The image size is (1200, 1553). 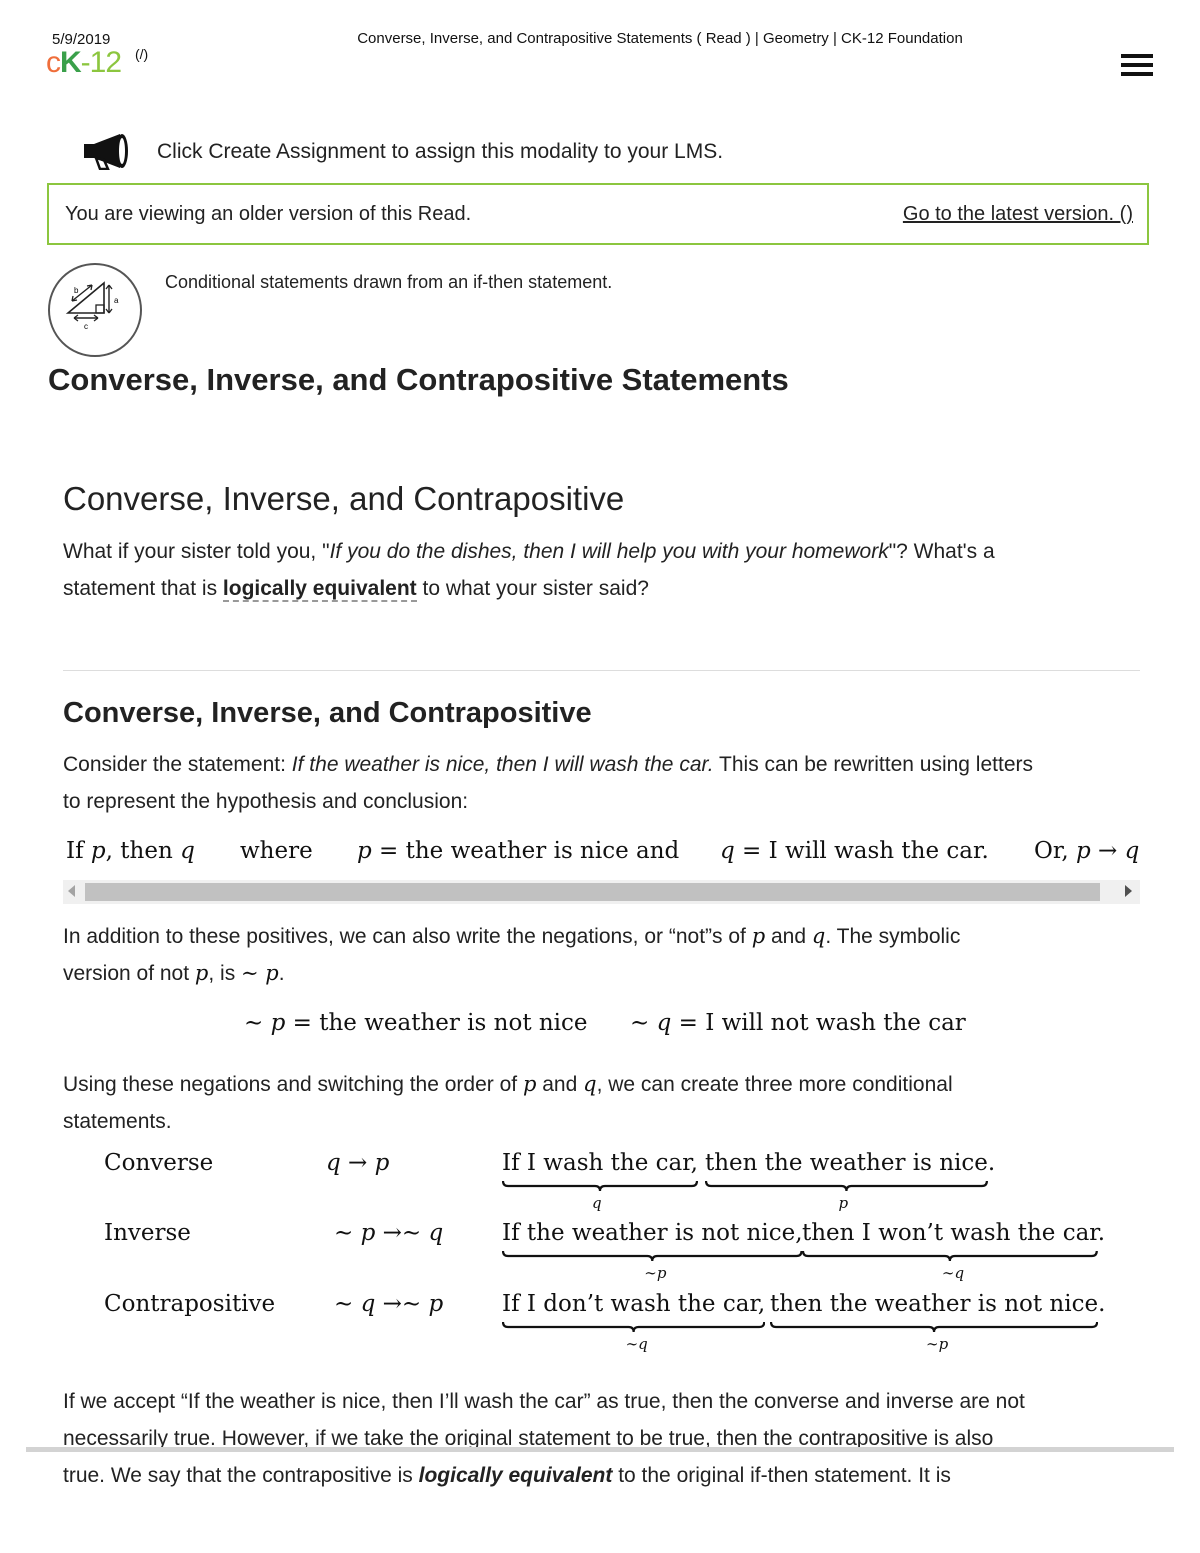 What do you see at coordinates (86, 326) in the screenshot?
I see `triangle-label-c: c` at bounding box center [86, 326].